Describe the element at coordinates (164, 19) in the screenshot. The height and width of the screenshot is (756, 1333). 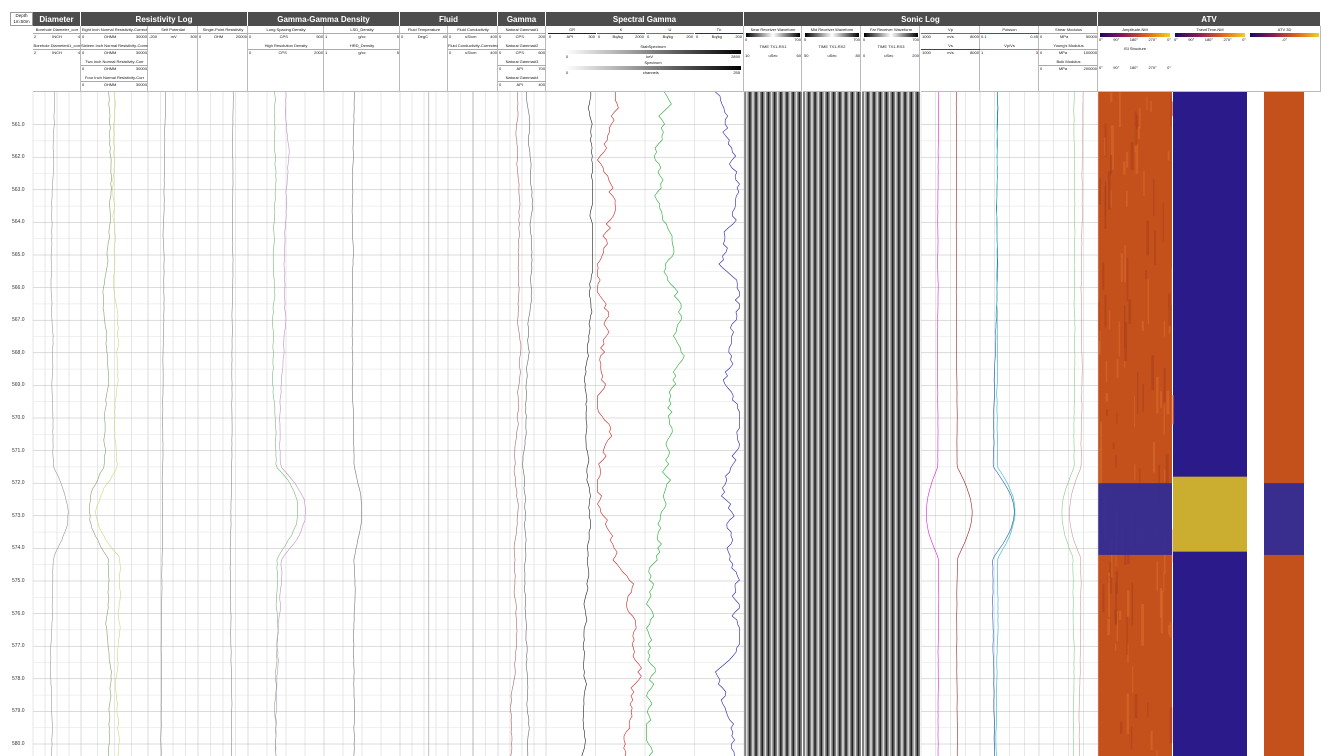
I see `group-resistivity: Resistivity Log` at that location.